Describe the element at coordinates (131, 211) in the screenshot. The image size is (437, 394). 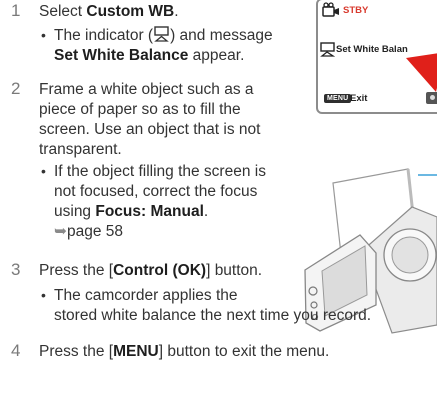
I see `step-2-bullet-line3: using Focus: Manual.` at that location.